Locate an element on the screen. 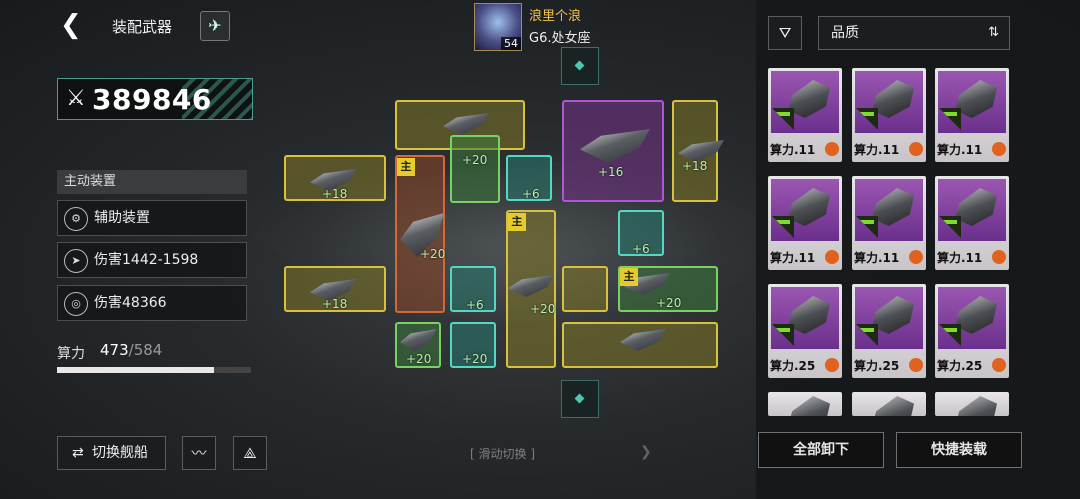  next-ship-node is located at coordinates (580, 399).